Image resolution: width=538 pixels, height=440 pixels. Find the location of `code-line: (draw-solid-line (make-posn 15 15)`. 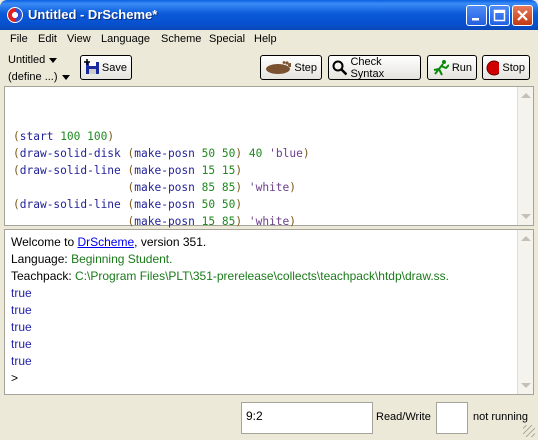

code-line: (draw-solid-line (make-posn 15 15) is located at coordinates (128, 170).